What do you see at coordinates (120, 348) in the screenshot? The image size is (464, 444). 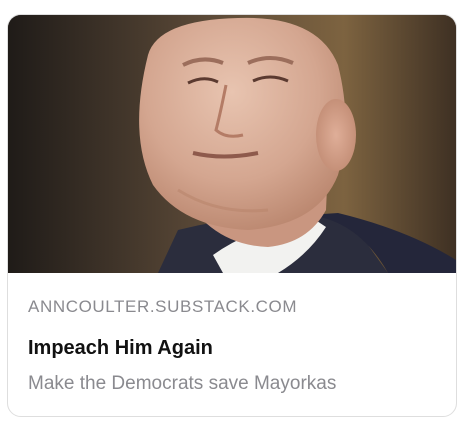 I see `link-title: Impeach Him Again` at bounding box center [120, 348].